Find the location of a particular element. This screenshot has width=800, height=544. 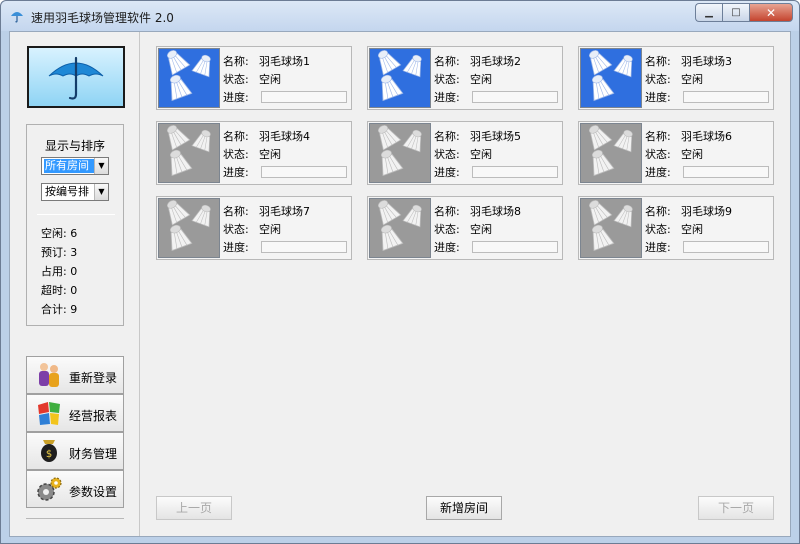

logo is located at coordinates (76, 77).